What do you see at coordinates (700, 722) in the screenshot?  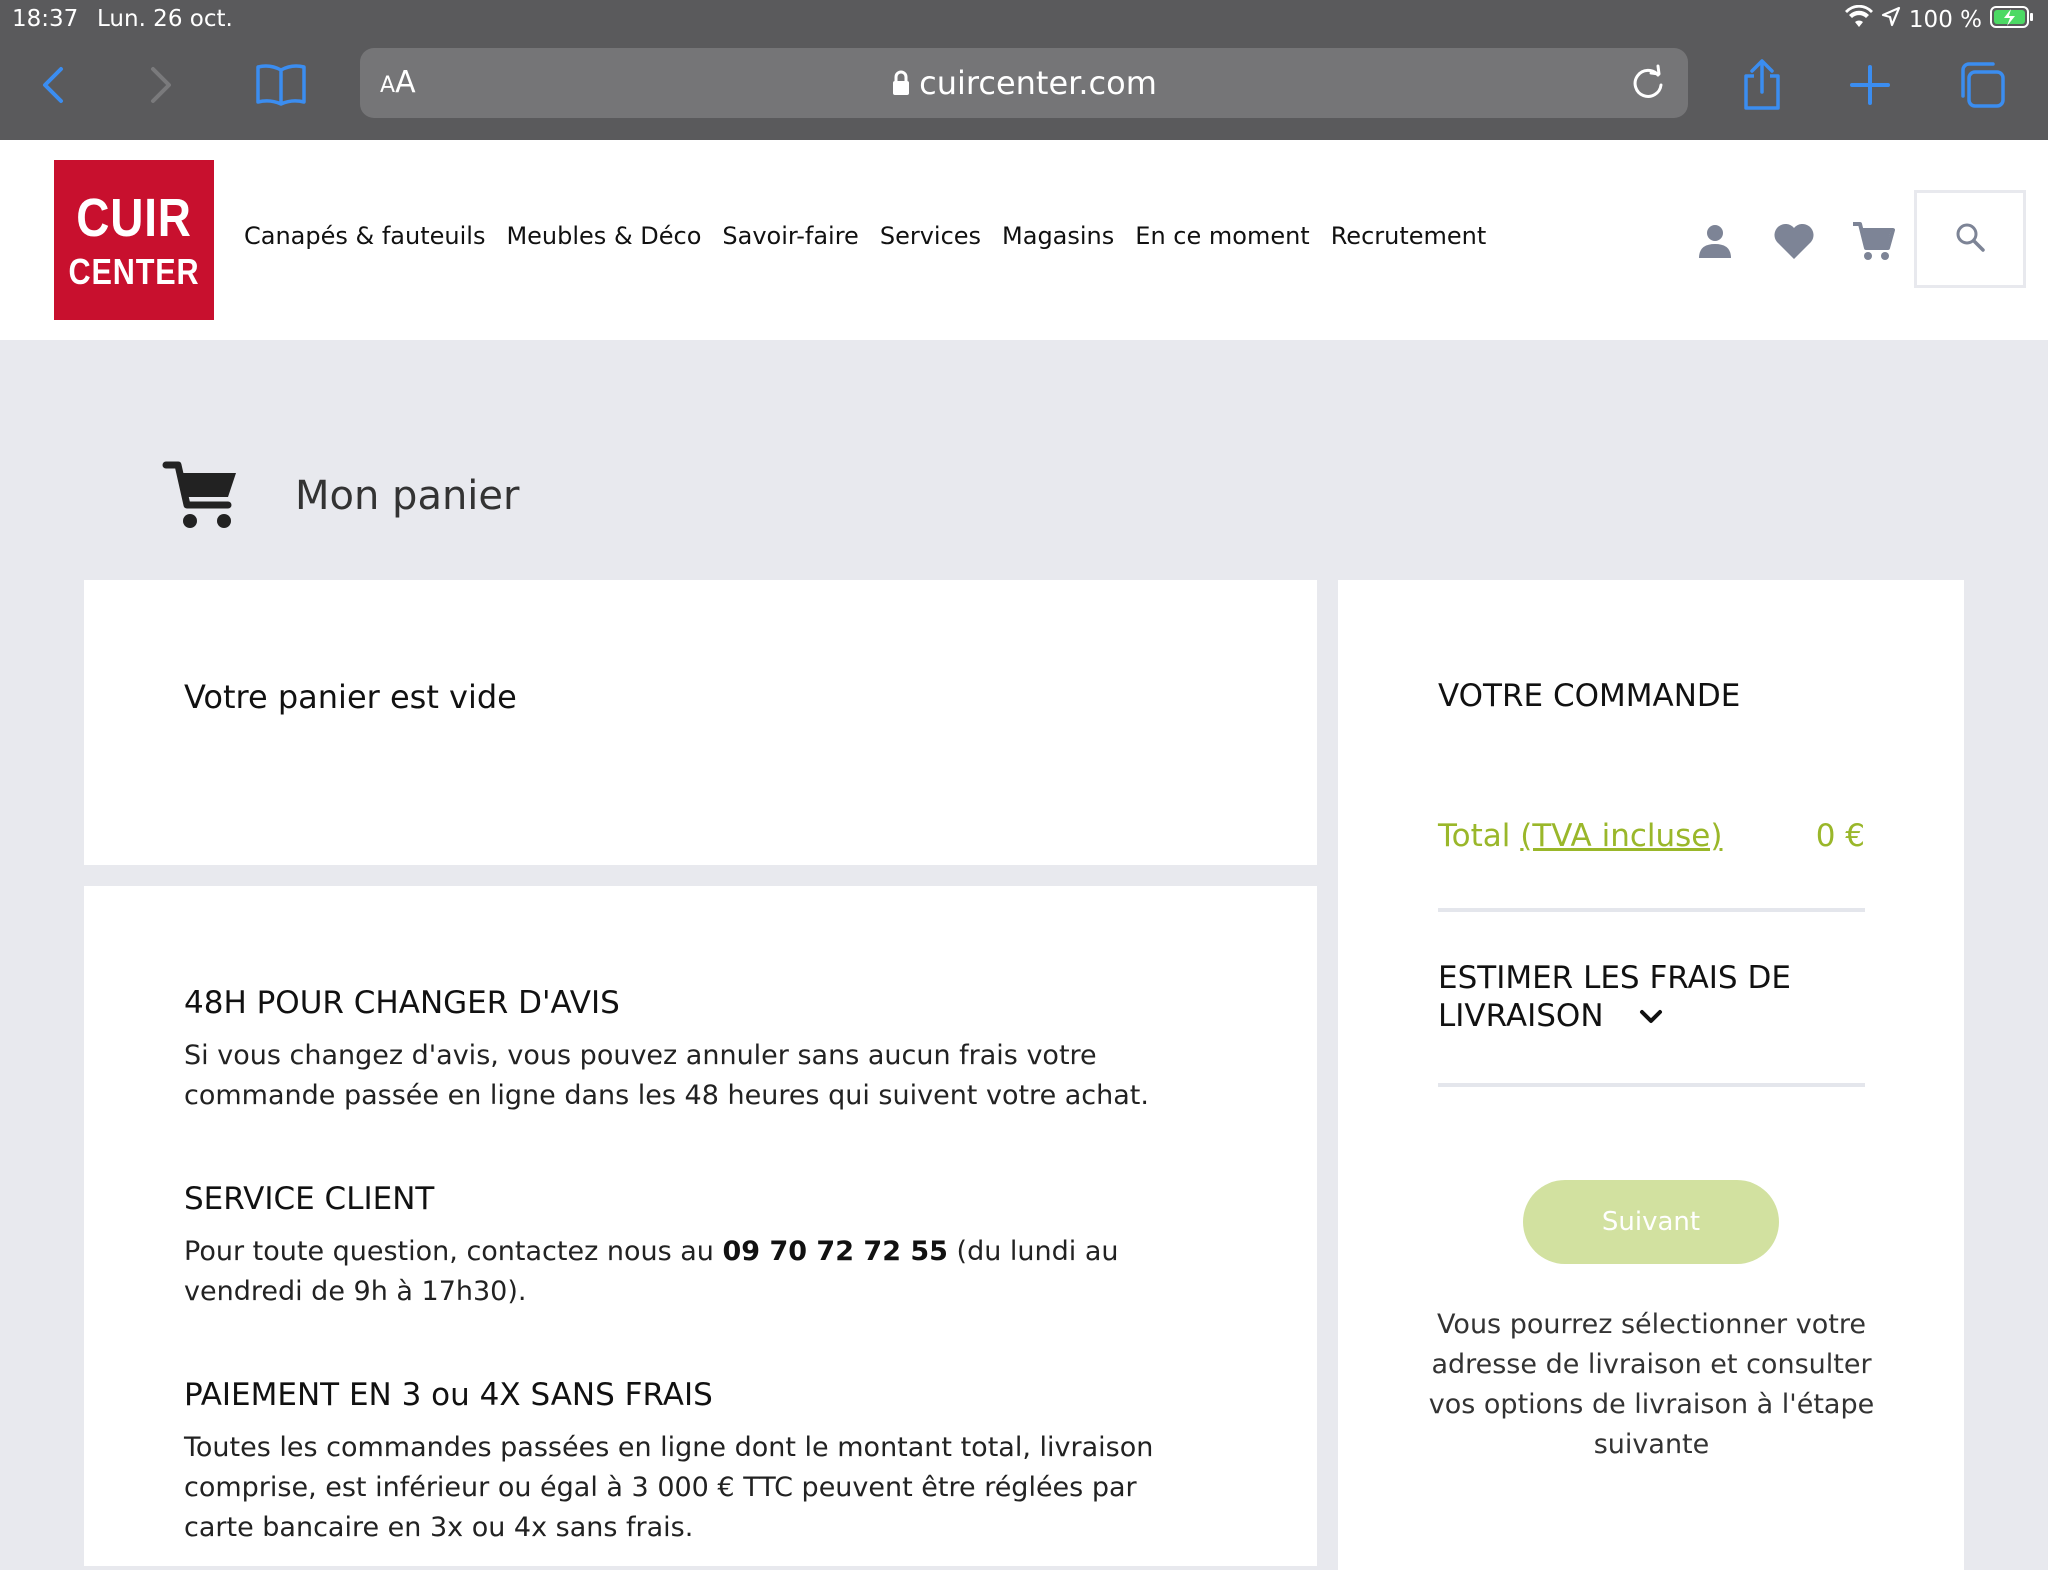 I see `cart-panel: Votre panier est vide` at bounding box center [700, 722].